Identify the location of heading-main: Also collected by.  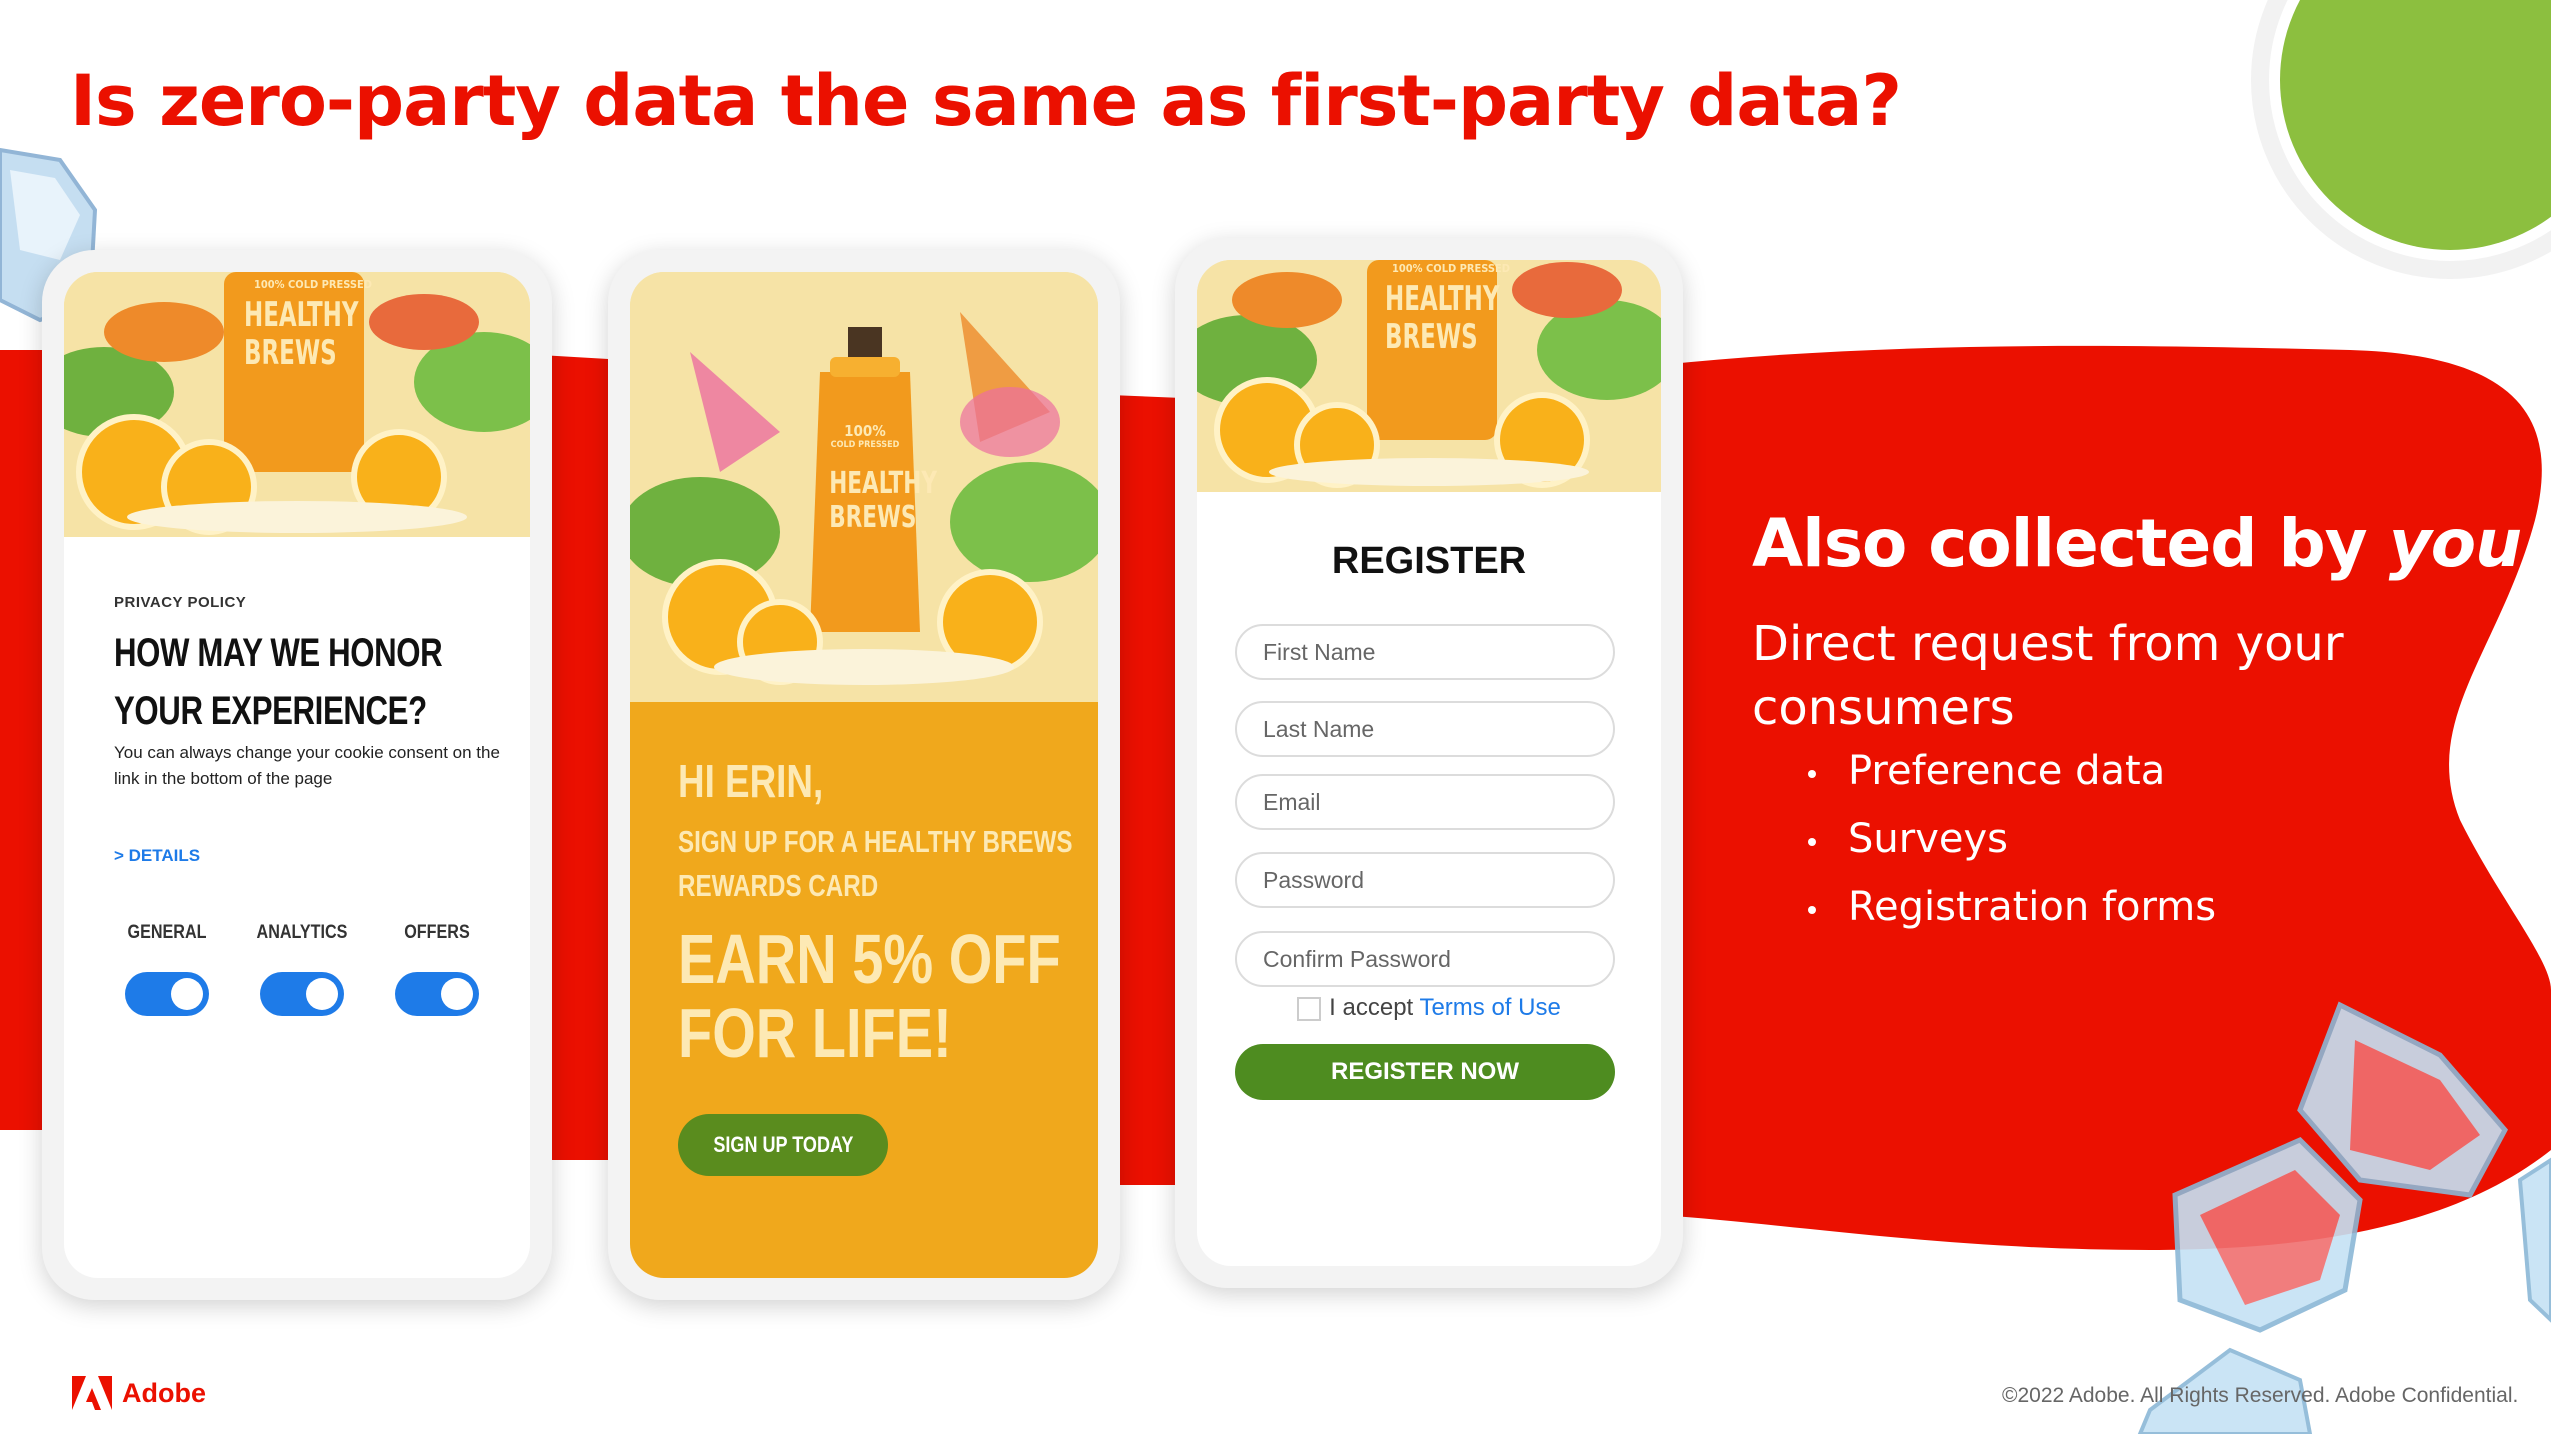
(2060, 543).